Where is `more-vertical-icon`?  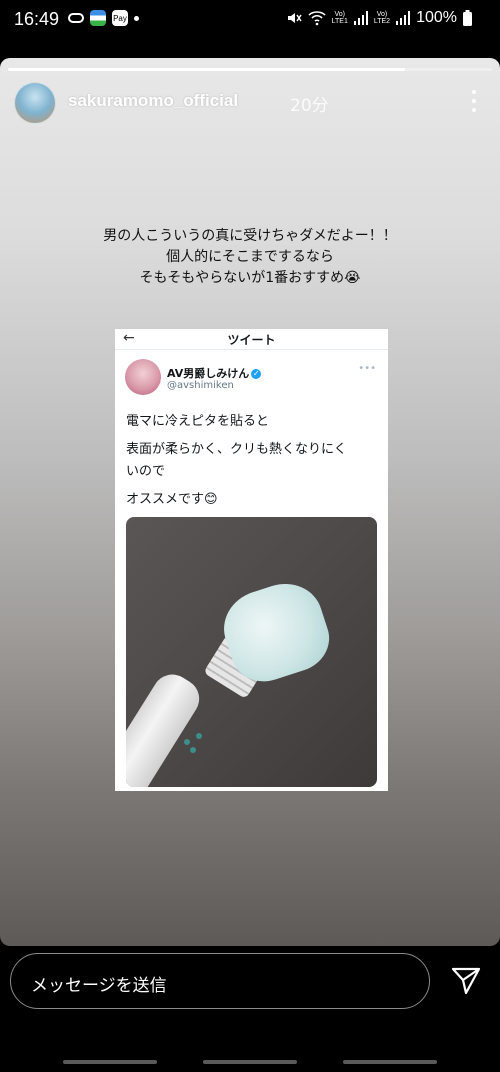
more-vertical-icon is located at coordinates (474, 101).